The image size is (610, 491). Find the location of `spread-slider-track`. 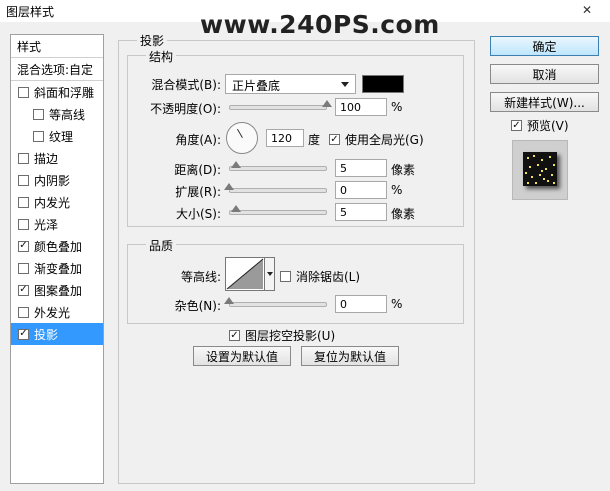

spread-slider-track is located at coordinates (278, 190).